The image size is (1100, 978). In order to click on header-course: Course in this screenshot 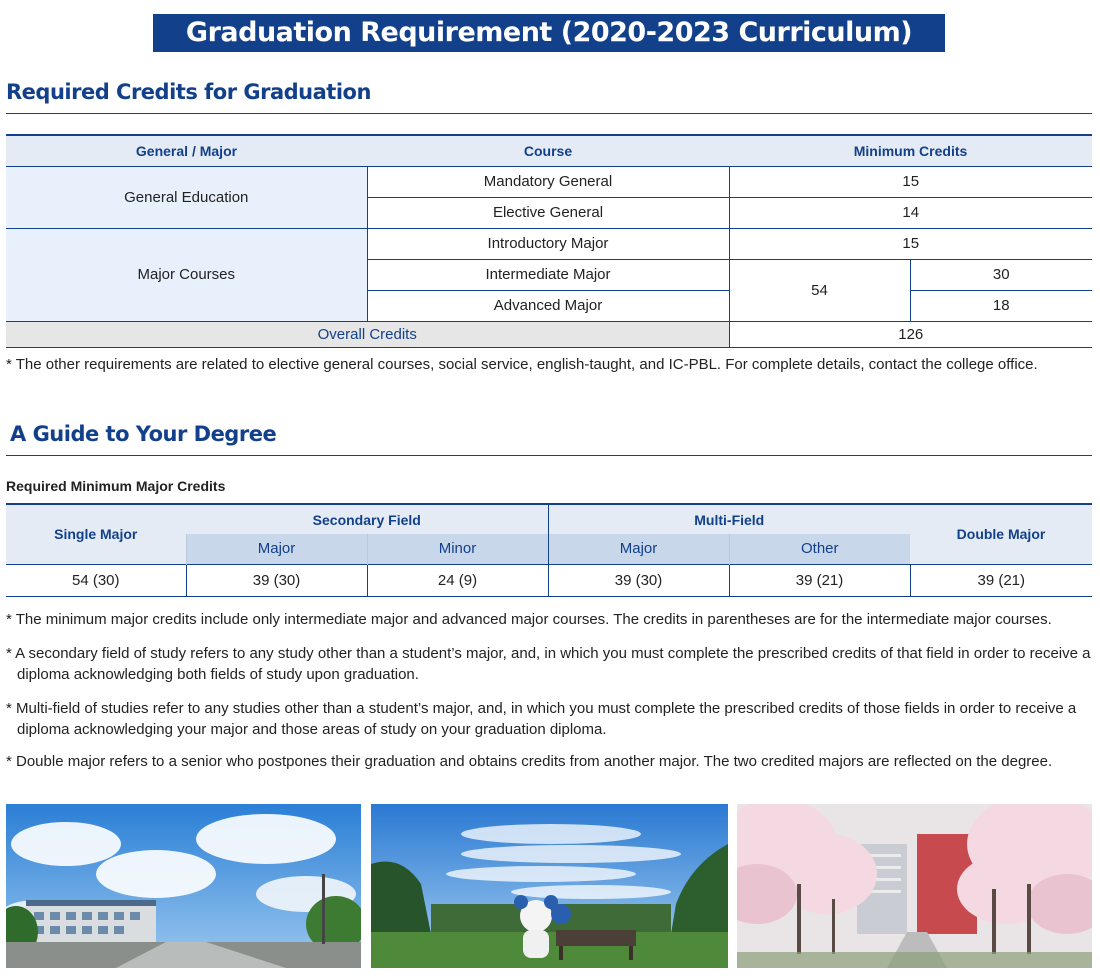, I will do `click(548, 151)`.